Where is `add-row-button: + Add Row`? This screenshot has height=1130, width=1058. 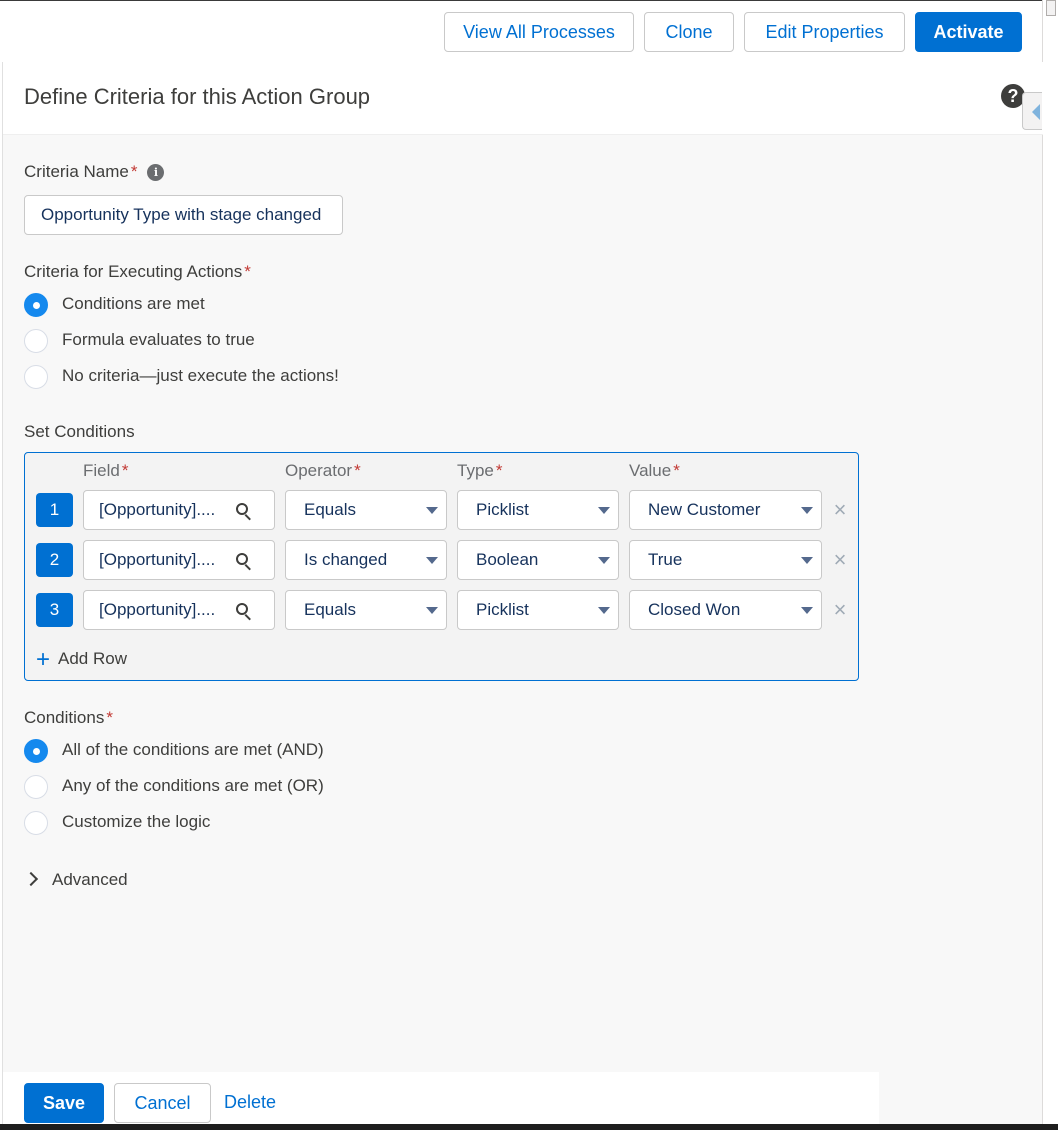 add-row-button: + Add Row is located at coordinates (81, 660).